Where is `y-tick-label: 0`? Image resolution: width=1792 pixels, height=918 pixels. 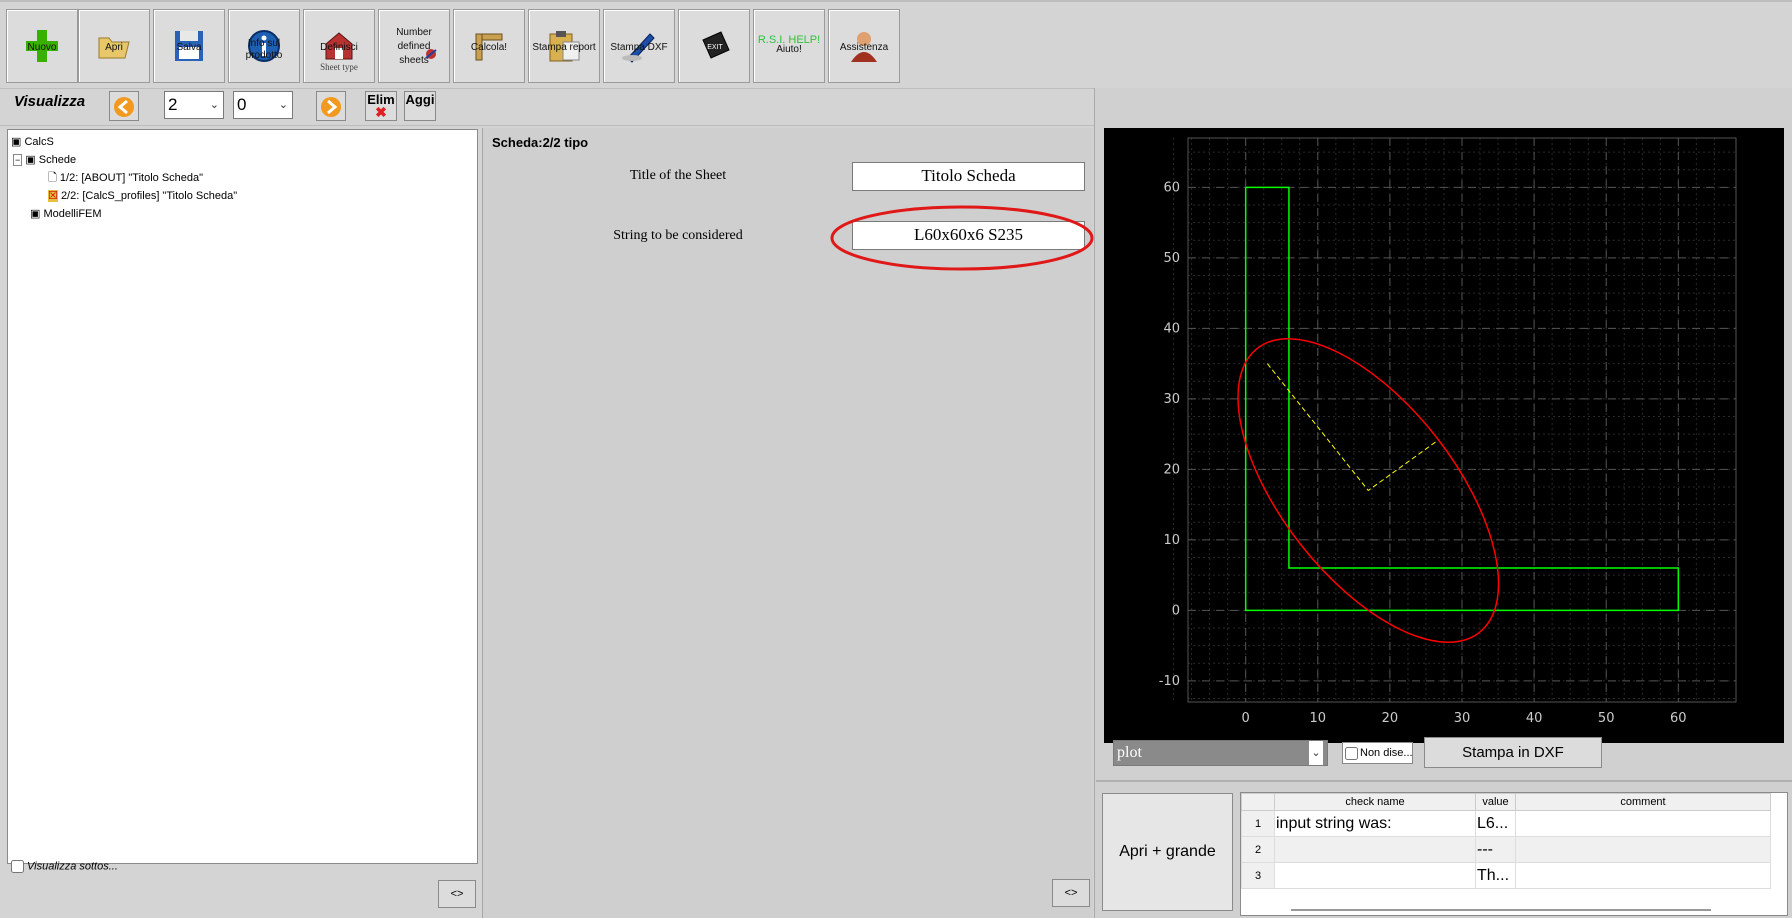
y-tick-label: 0 is located at coordinates (1176, 610).